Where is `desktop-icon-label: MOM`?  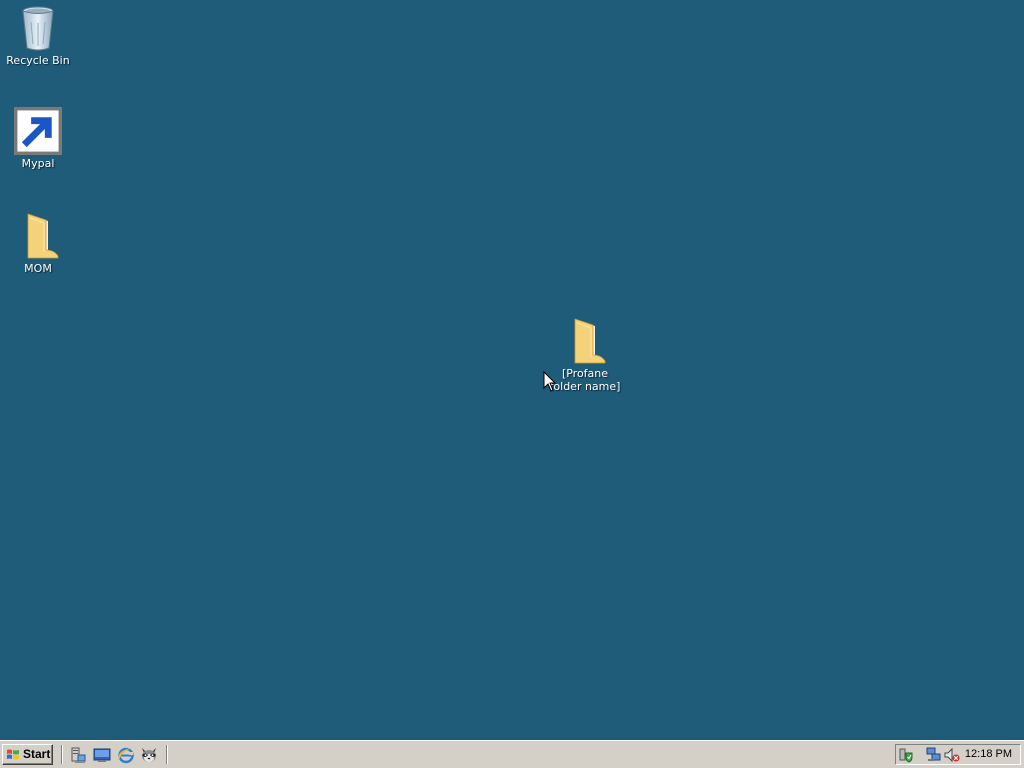
desktop-icon-label: MOM is located at coordinates (38, 268).